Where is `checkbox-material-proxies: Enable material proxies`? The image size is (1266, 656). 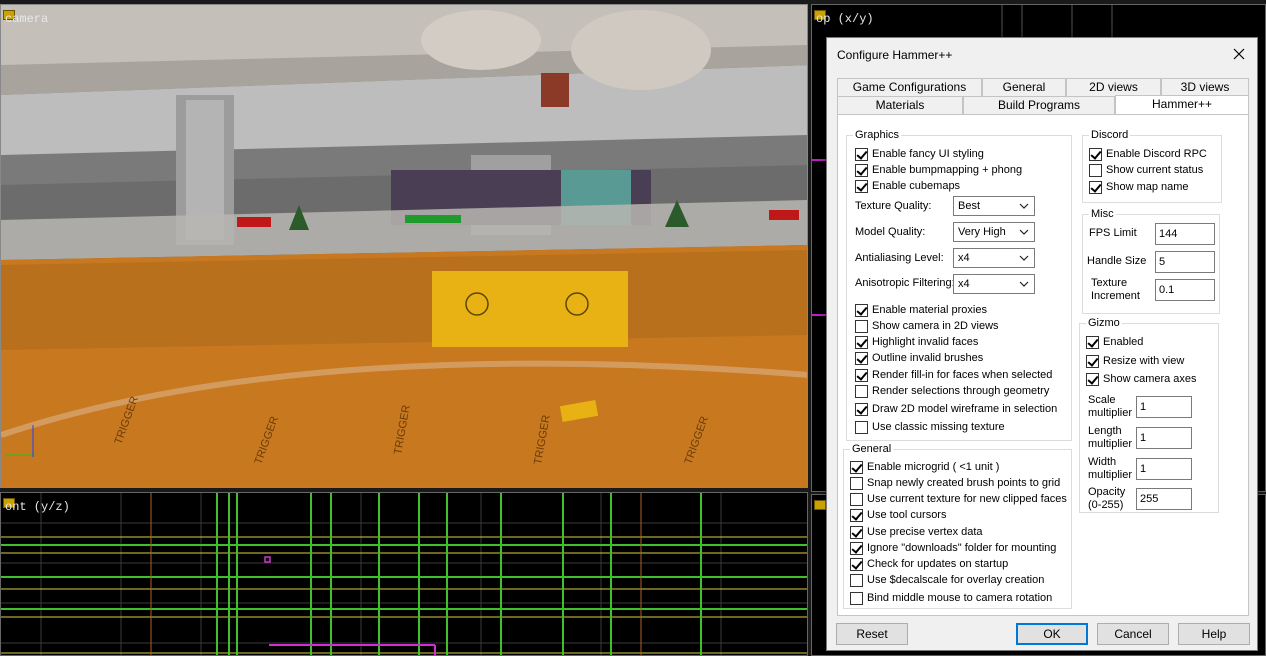
checkbox-material-proxies: Enable material proxies is located at coordinates (921, 310).